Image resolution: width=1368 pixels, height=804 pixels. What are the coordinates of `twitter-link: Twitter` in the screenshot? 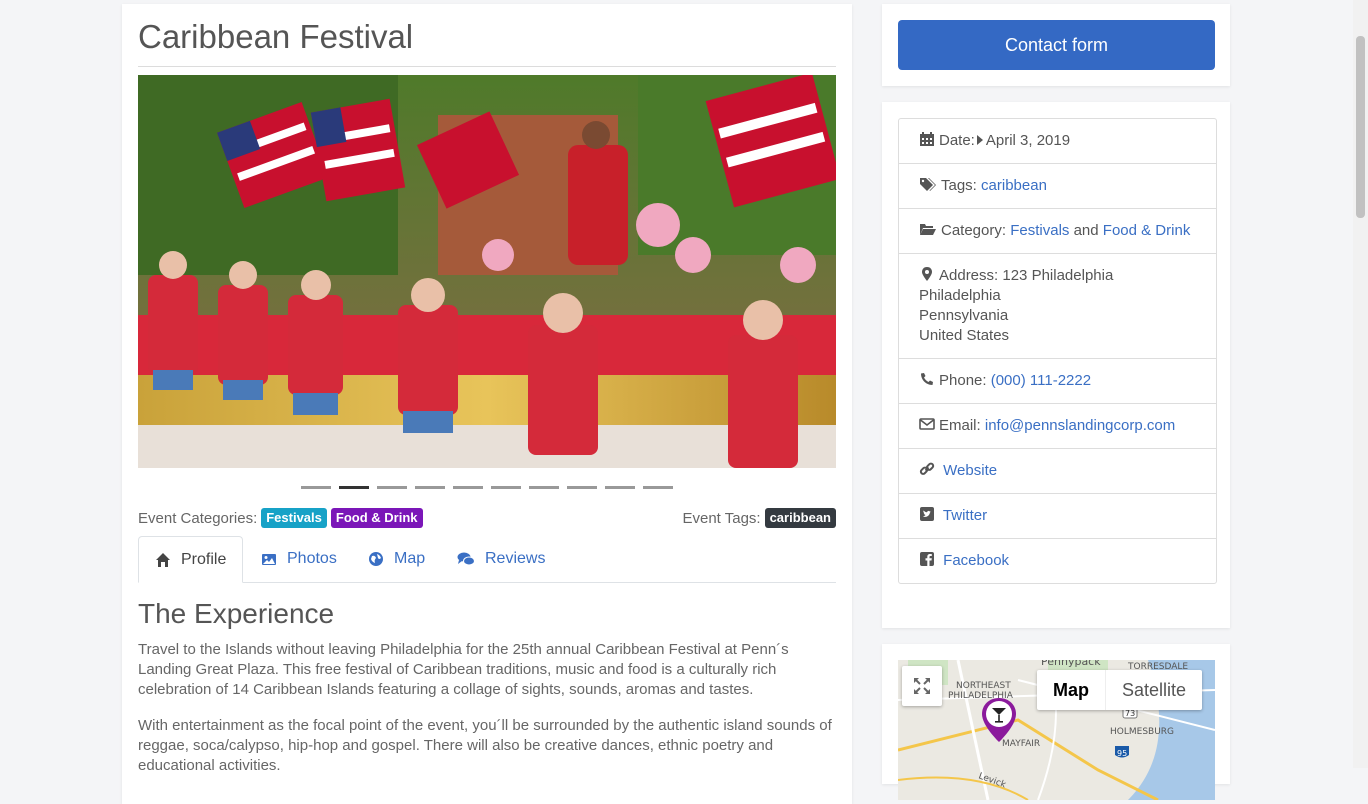 It's located at (965, 515).